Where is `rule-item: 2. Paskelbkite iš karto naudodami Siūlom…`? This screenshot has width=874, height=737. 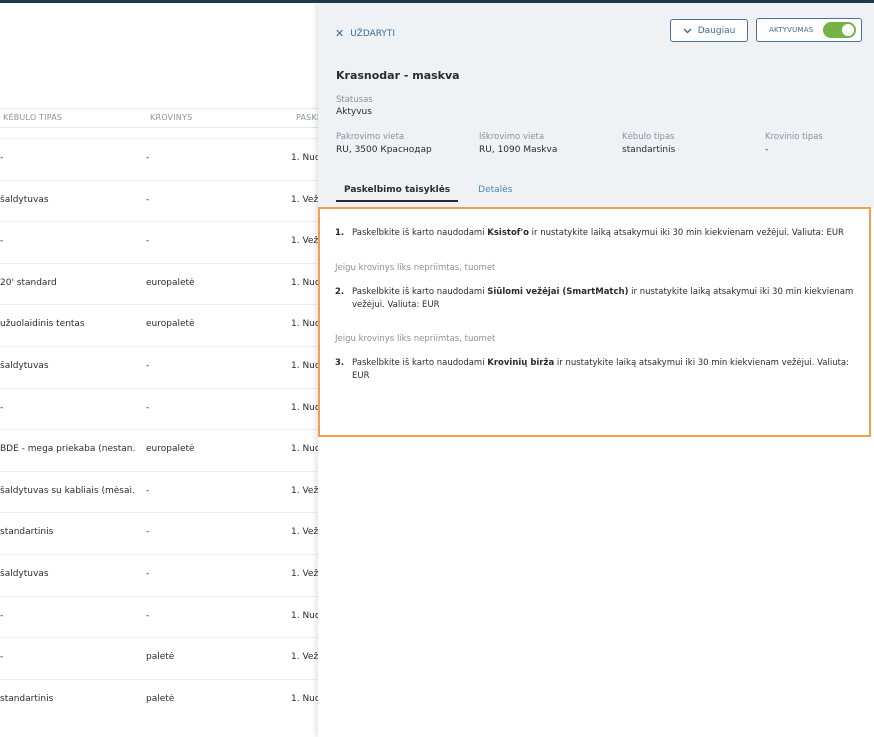 rule-item: 2. Paskelbkite iš karto naudodami Siūlom… is located at coordinates (595, 299).